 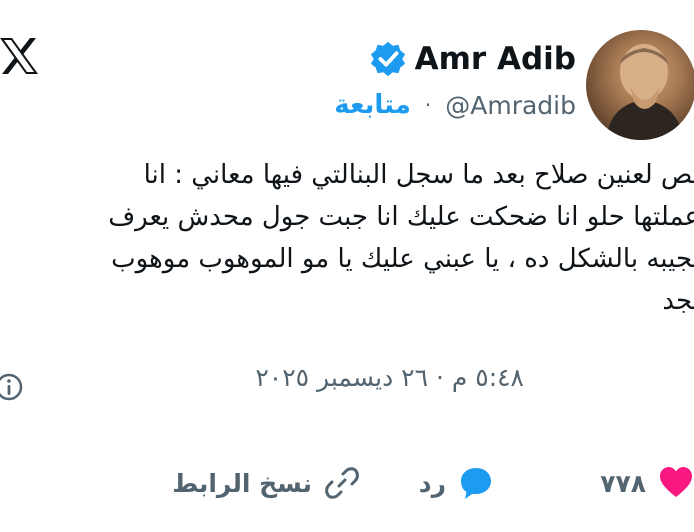 What do you see at coordinates (678, 301) in the screenshot?
I see `tweet-line: بجد` at bounding box center [678, 301].